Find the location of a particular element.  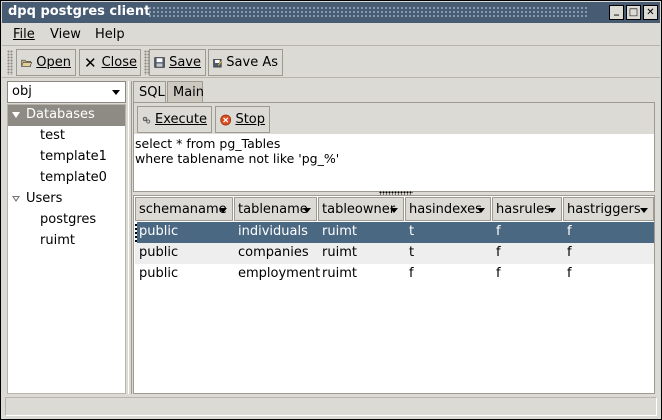

menu-help-label: Help is located at coordinates (110, 34).